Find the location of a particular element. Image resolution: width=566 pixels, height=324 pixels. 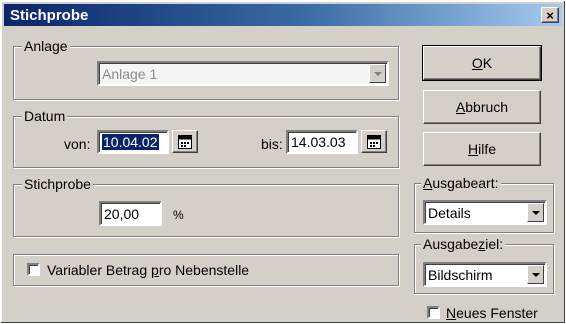

variabler-betrag-checkbox is located at coordinates (33, 269).